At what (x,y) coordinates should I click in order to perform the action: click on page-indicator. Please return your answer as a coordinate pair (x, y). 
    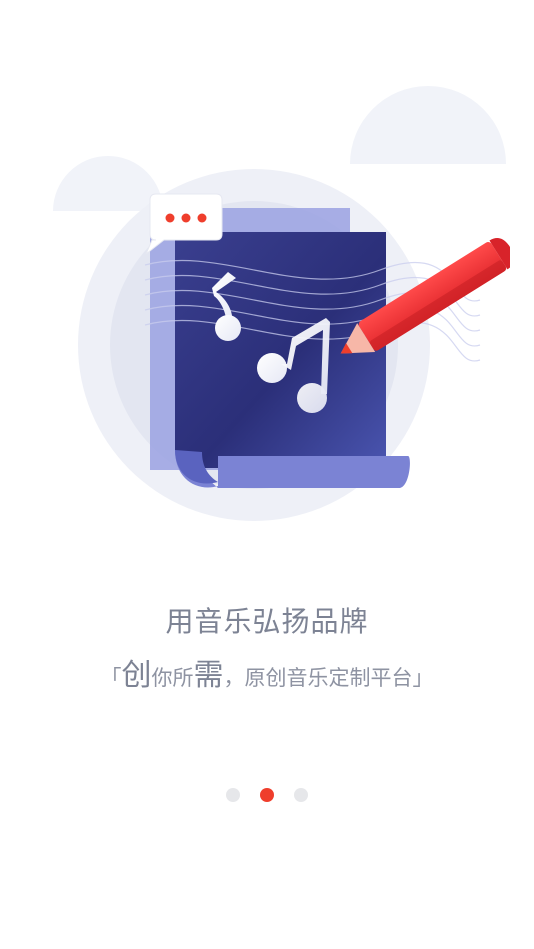
    Looking at the image, I should click on (267, 795).